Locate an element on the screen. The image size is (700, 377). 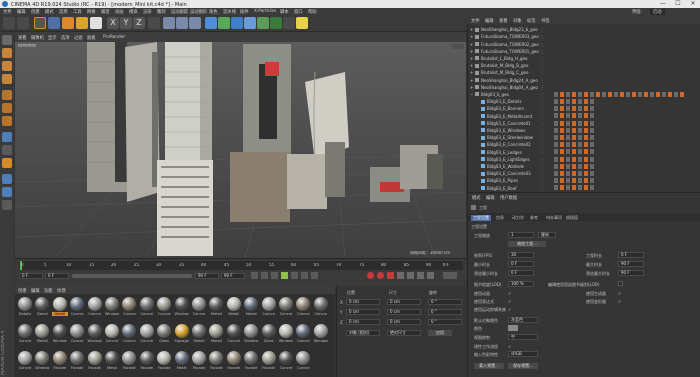
object-row: + Brutalist_L_Bldg_H_geo ⋮ is located at coordinates (584, 58).